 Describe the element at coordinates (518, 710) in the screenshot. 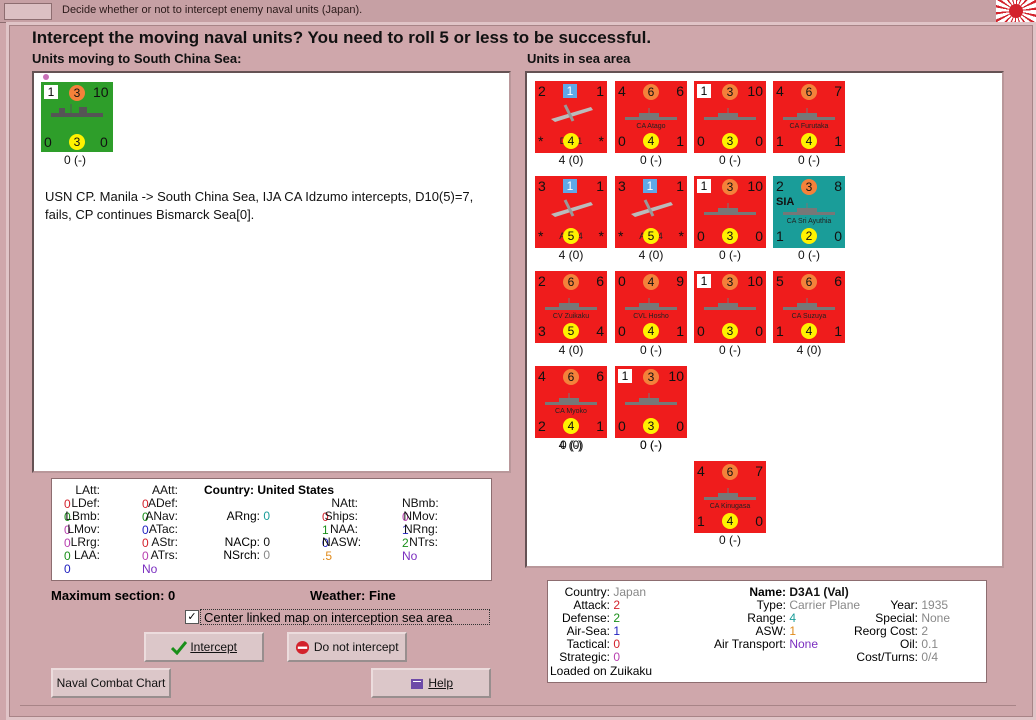

I see `bottom-scrollbar` at that location.